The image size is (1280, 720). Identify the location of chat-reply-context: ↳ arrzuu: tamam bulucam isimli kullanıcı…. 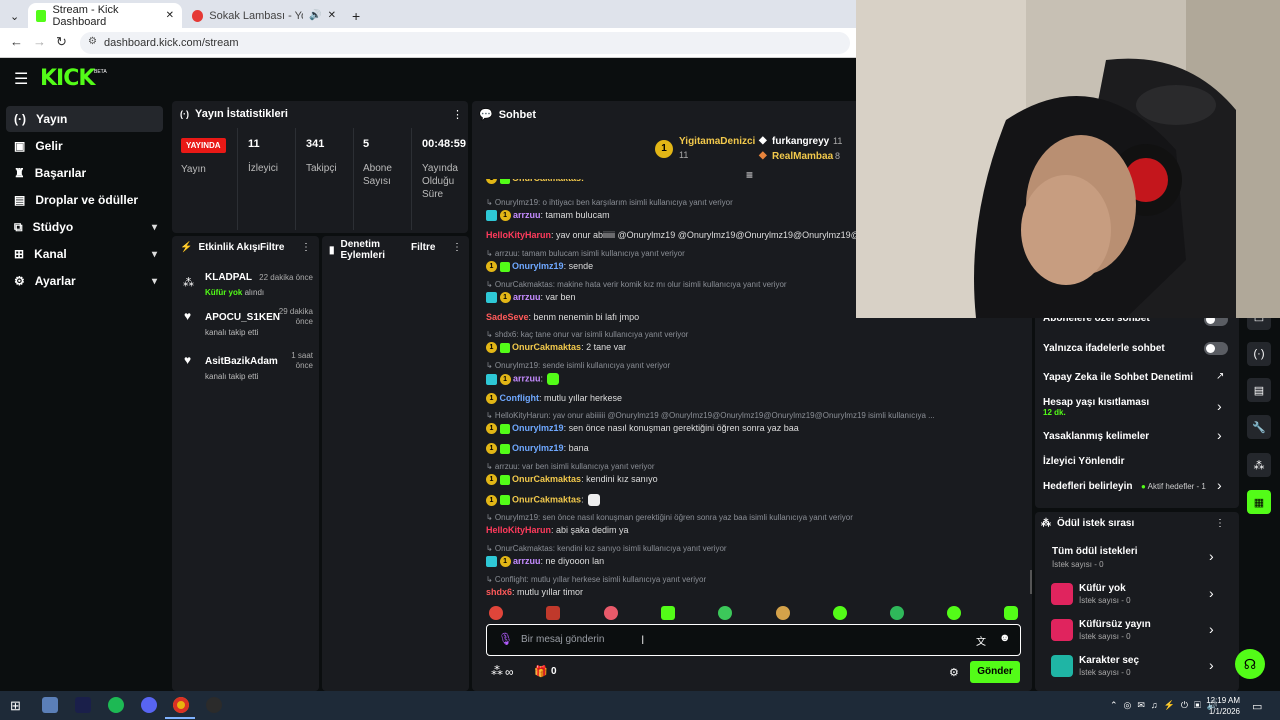
(585, 253).